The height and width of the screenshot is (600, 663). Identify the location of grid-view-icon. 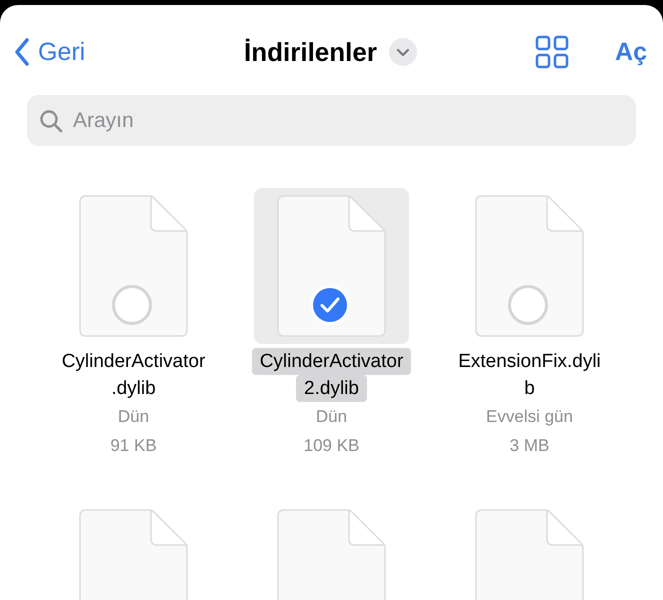
(552, 52).